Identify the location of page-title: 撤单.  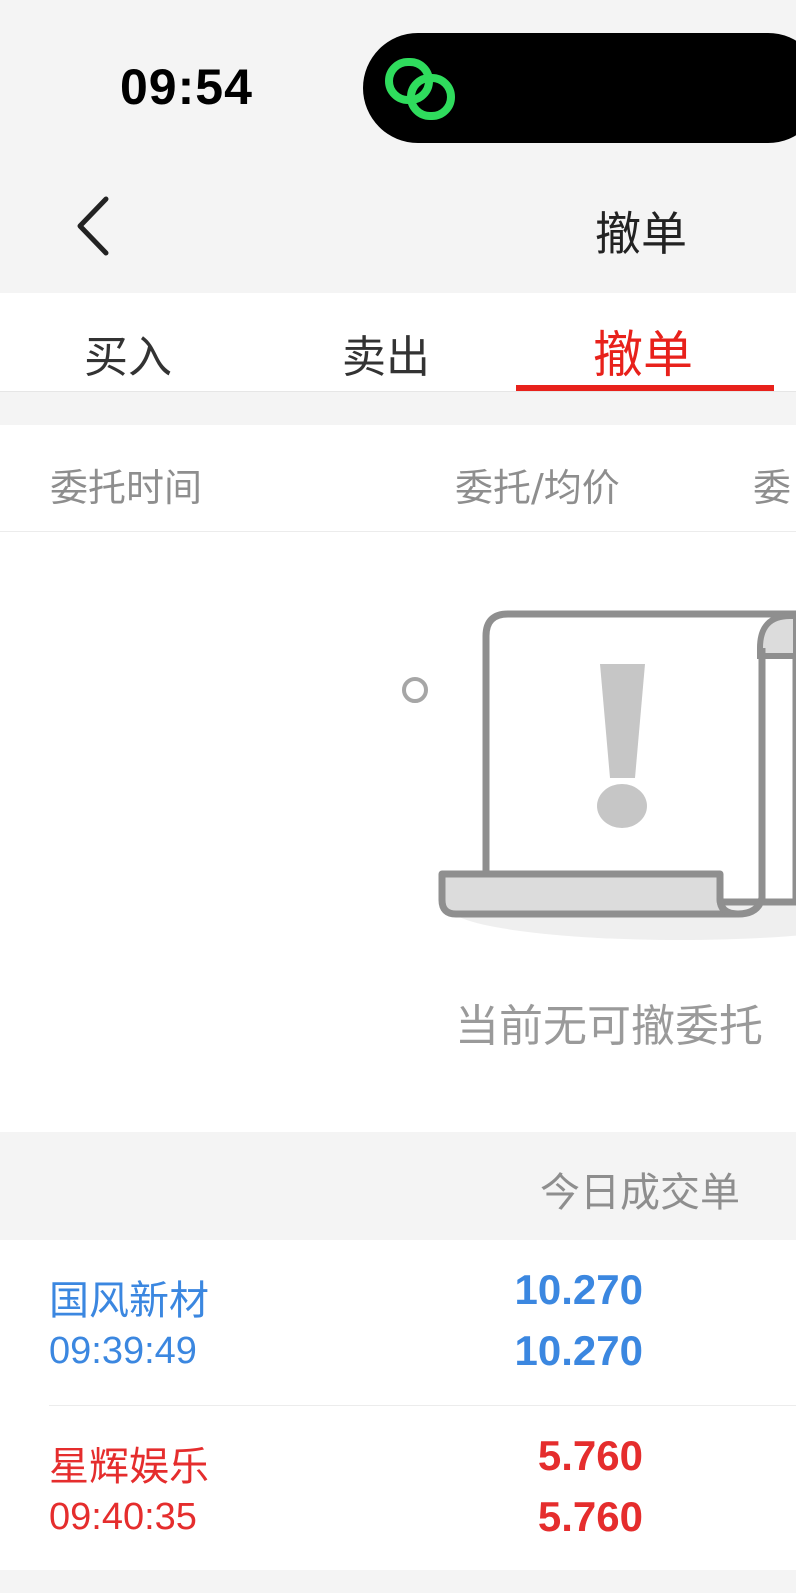
(641, 234).